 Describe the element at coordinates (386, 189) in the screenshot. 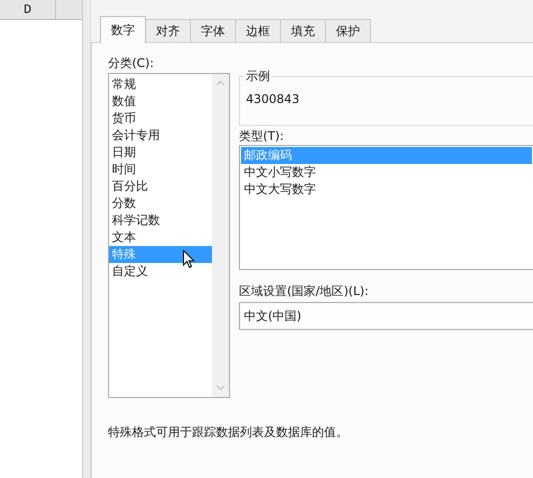

I see `type-item: 中文大写数字` at that location.